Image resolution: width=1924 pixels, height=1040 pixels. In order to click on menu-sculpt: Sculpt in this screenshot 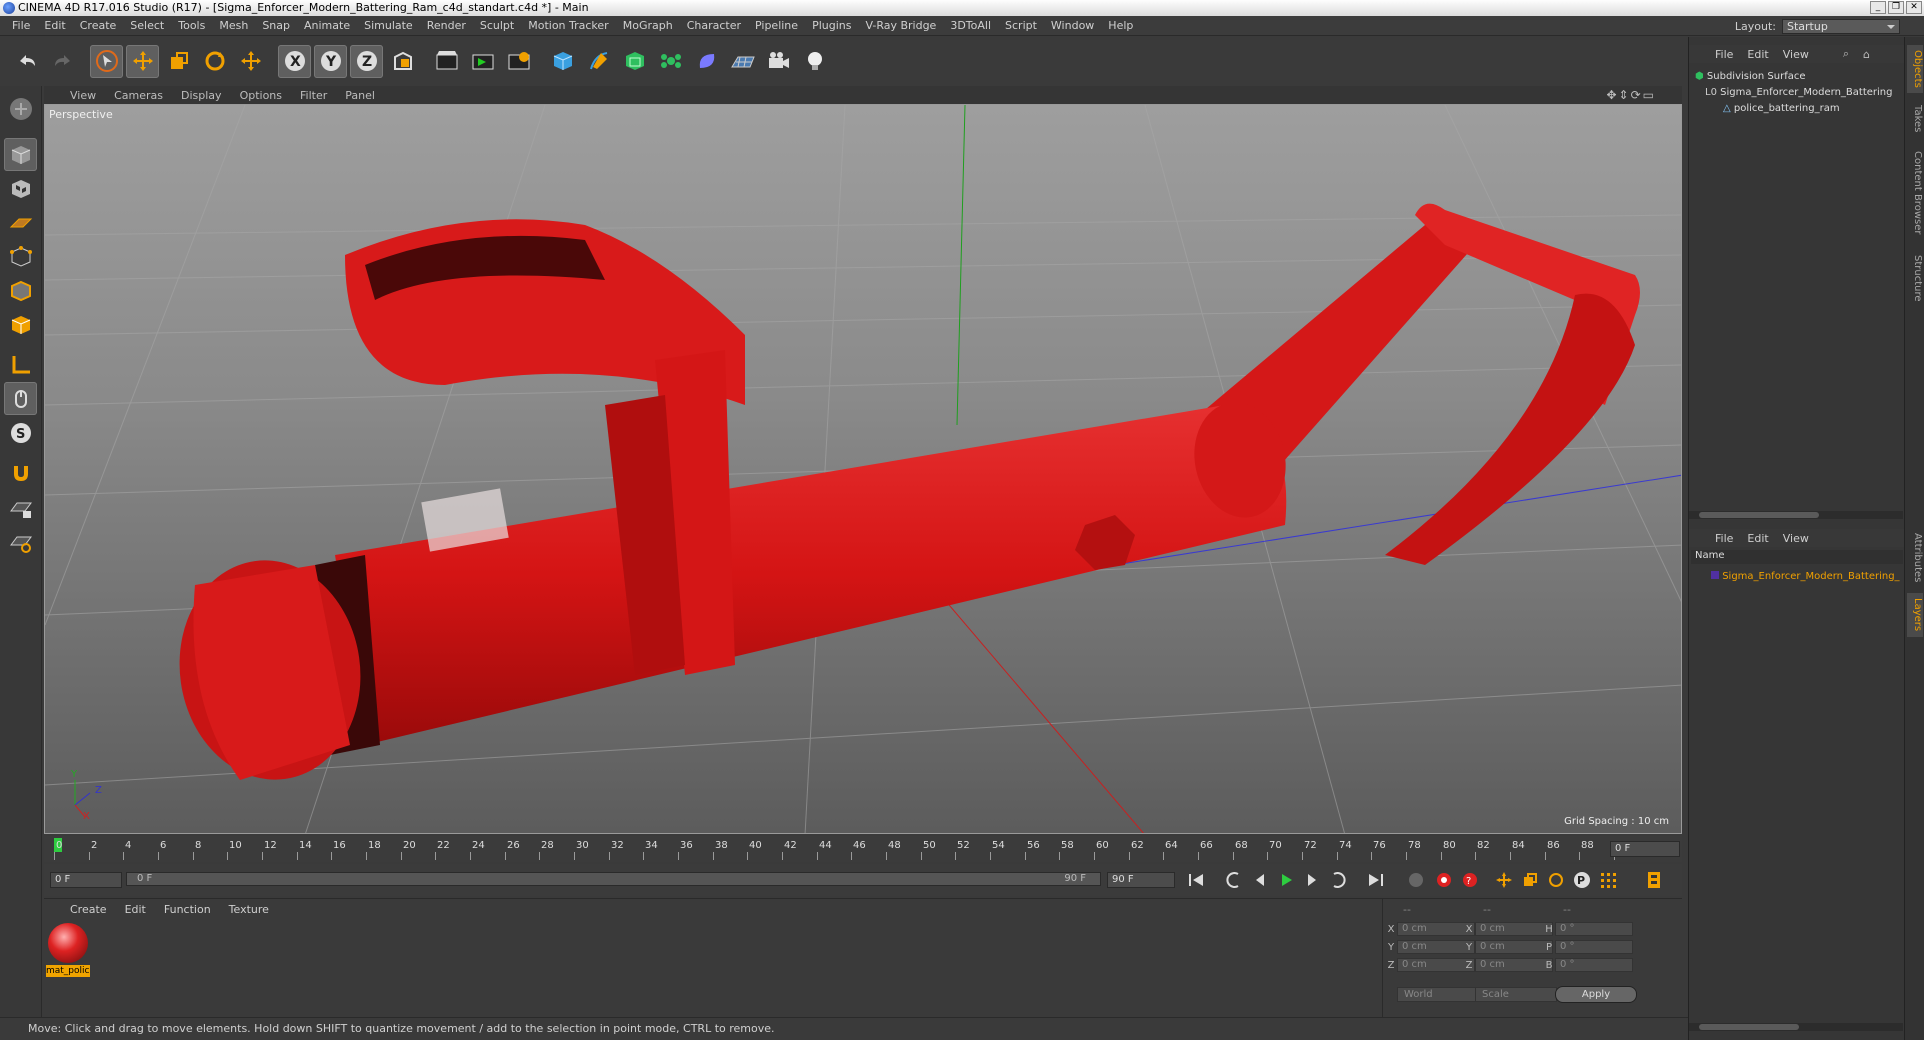, I will do `click(497, 25)`.